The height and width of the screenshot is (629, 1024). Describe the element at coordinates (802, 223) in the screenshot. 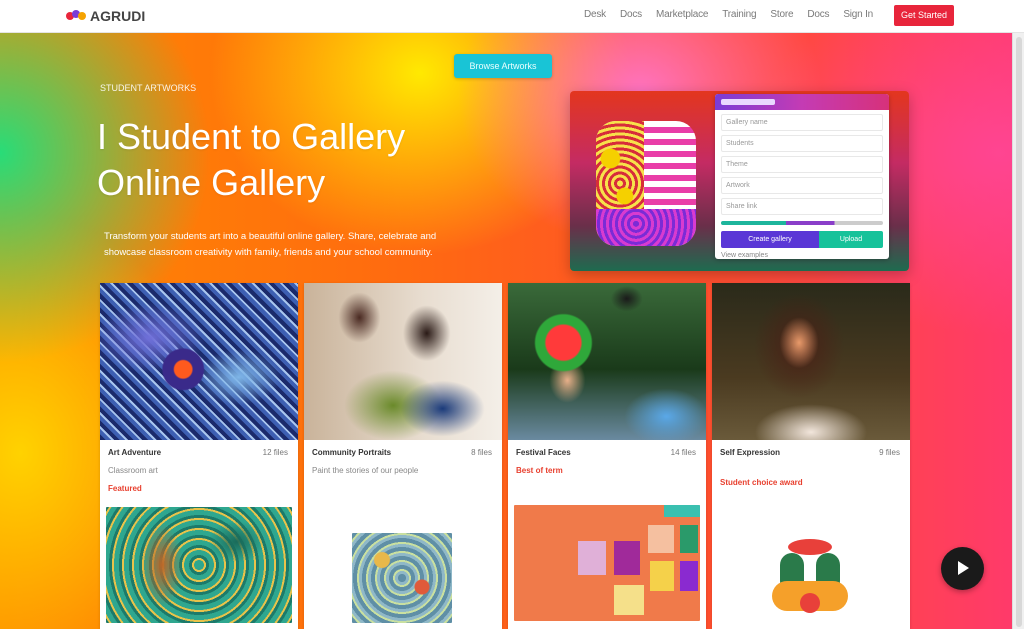

I see `preview-progress-bar` at that location.